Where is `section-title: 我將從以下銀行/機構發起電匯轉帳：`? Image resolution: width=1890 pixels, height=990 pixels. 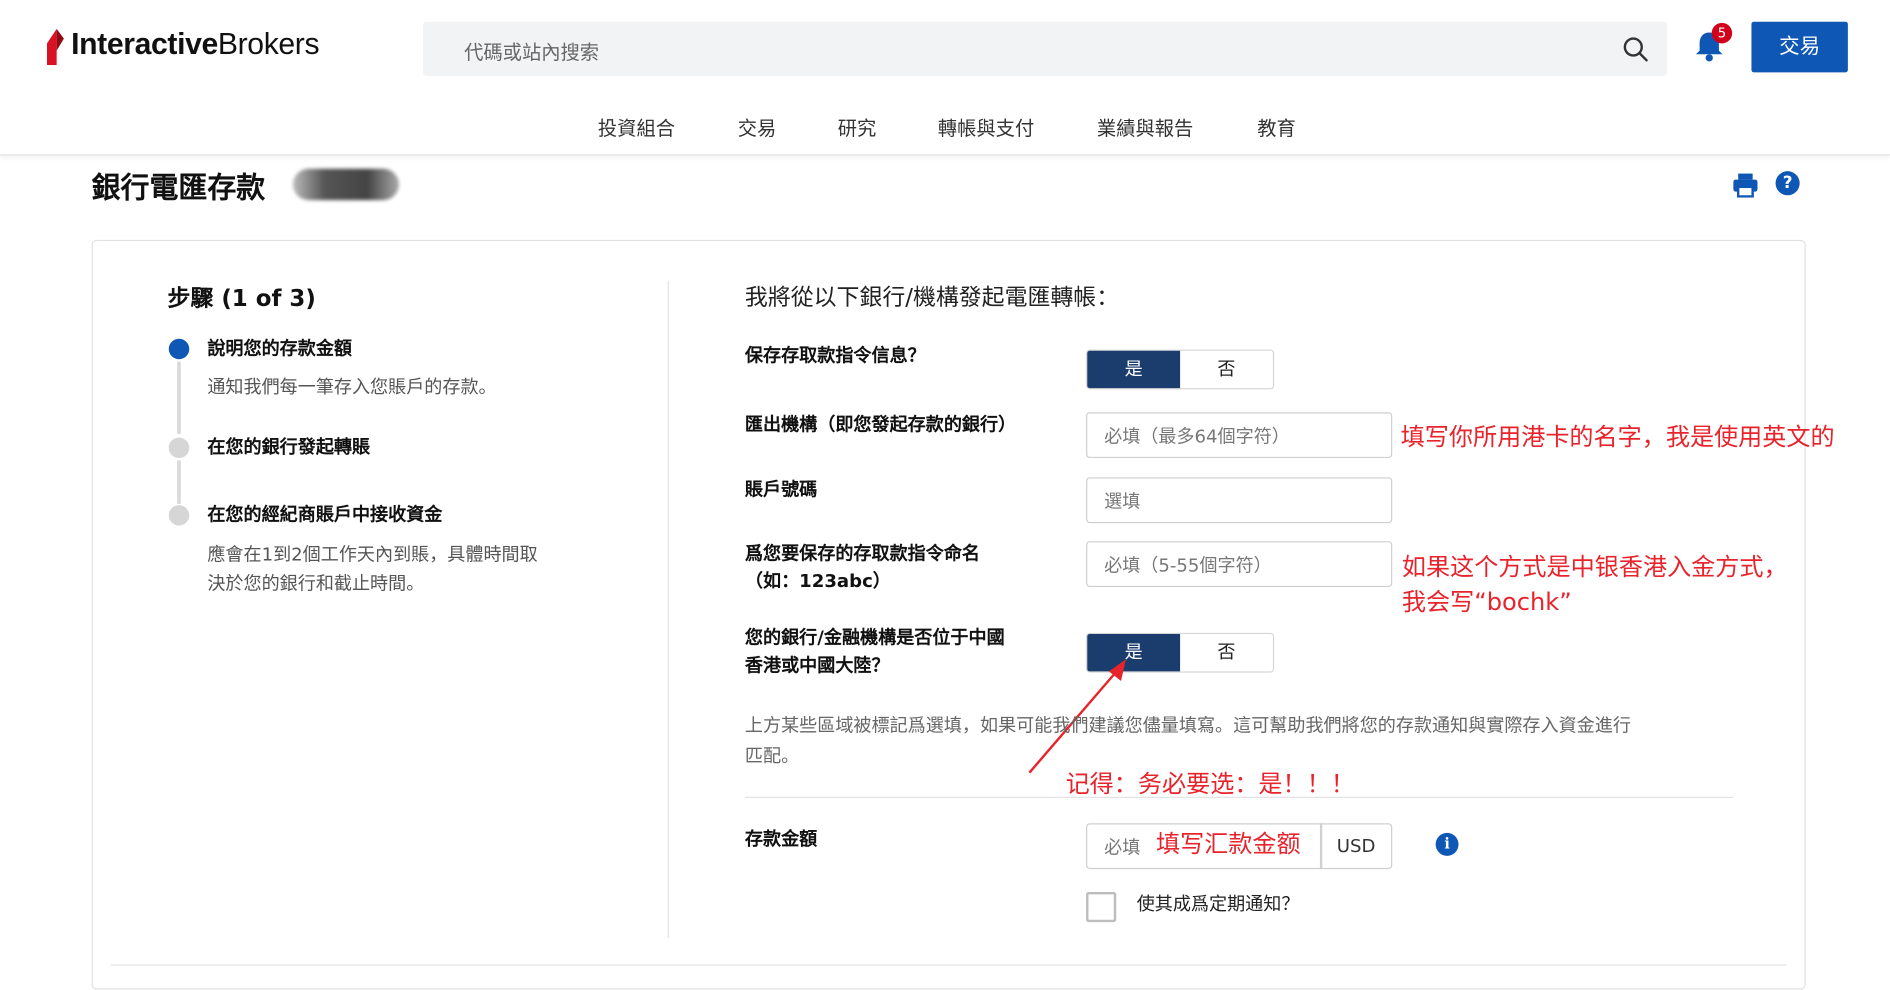 section-title: 我將從以下銀行/機構發起電匯轉帳： is located at coordinates (932, 297).